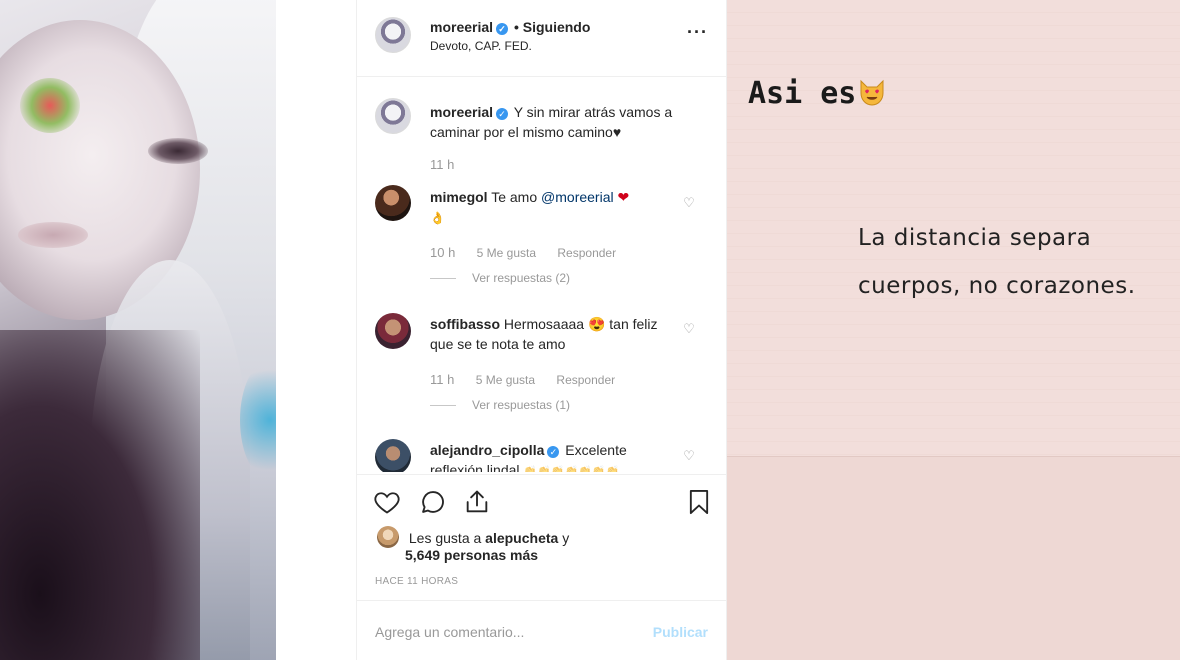 Image resolution: width=1180 pixels, height=660 pixels. Describe the element at coordinates (461, 112) in the screenshot. I see `caption-username: moreerial` at that location.